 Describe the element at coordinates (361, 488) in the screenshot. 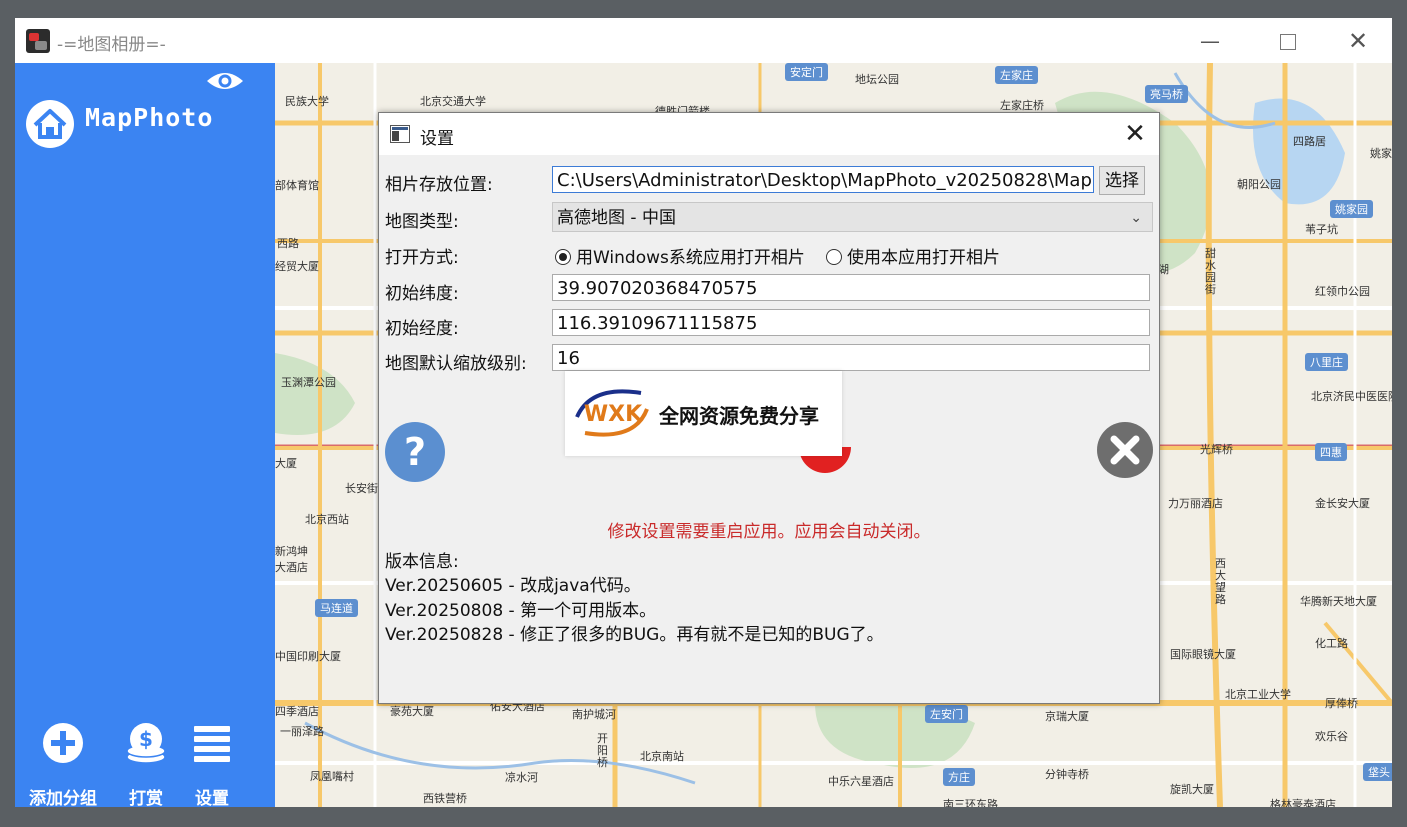

I see `map-label: 长安街` at that location.